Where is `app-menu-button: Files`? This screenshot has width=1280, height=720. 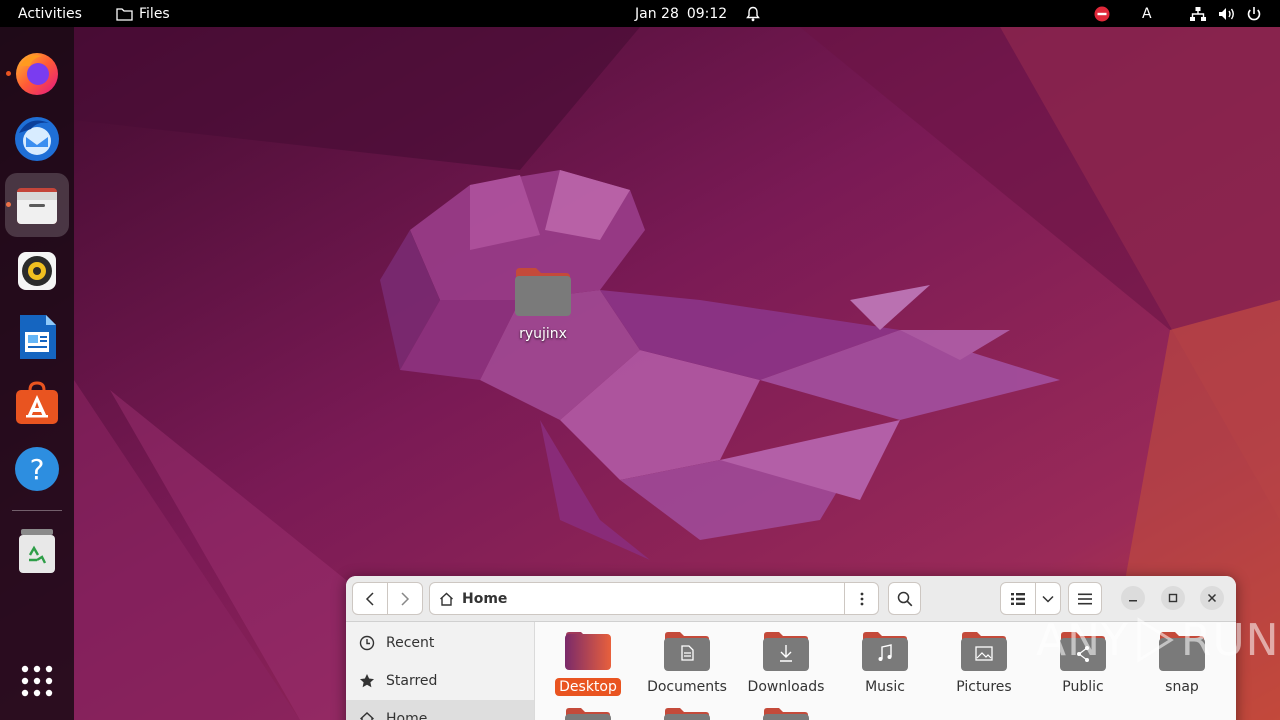 app-menu-button: Files is located at coordinates (143, 13).